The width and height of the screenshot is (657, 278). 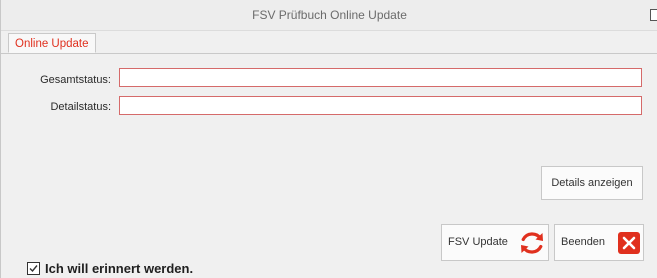 What do you see at coordinates (119, 268) in the screenshot?
I see `reminder-label: Ich will erinnert werden.` at bounding box center [119, 268].